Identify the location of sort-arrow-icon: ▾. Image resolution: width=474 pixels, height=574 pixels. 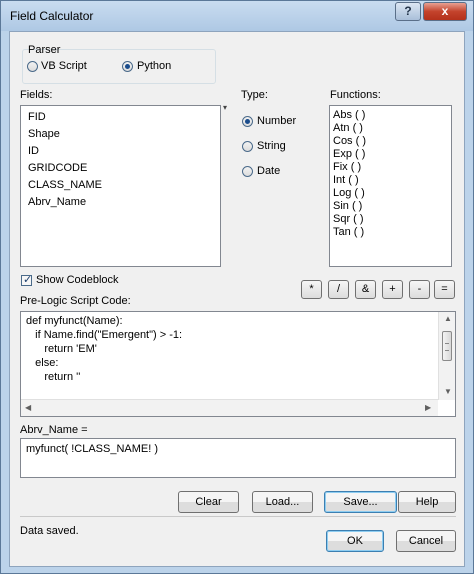
(225, 107).